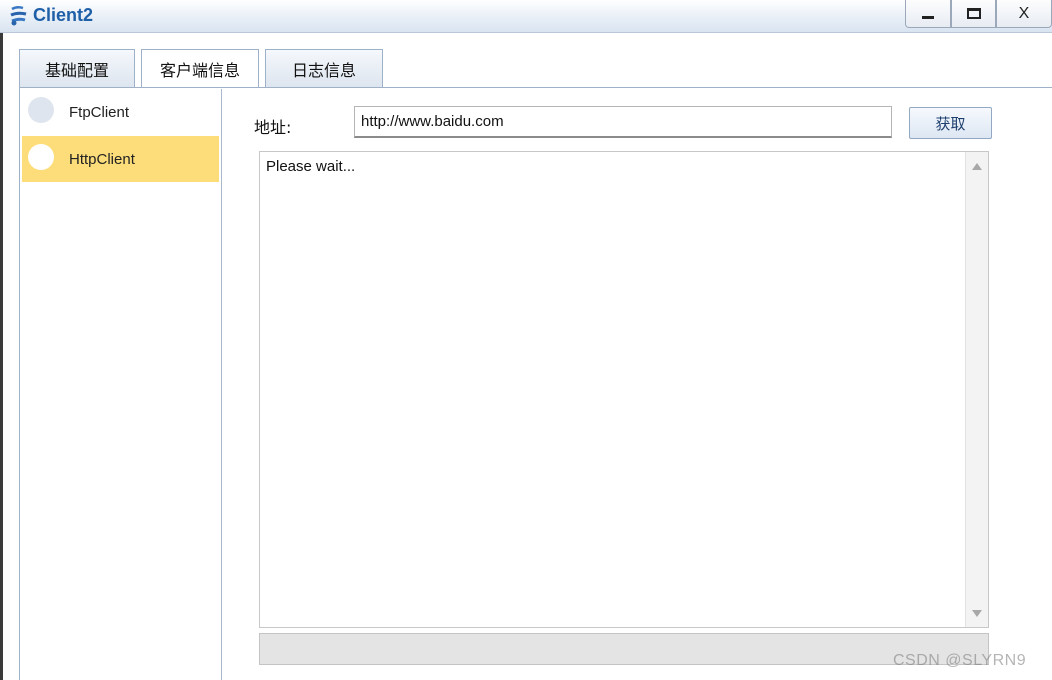 This screenshot has width=1052, height=680. I want to click on tab-log-info: 日志信息, so click(324, 68).